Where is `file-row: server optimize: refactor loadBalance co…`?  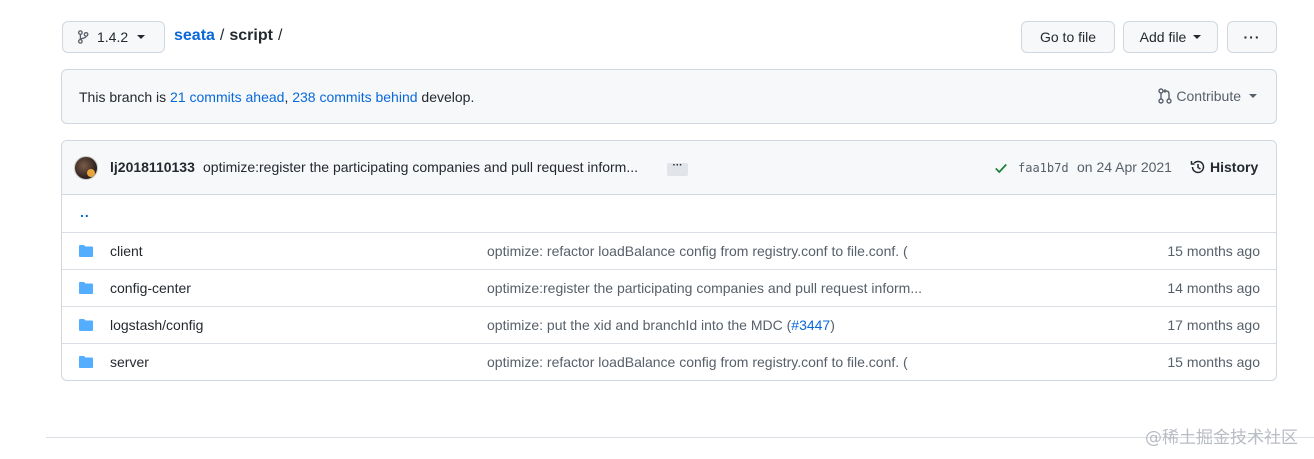
file-row: server optimize: refactor loadBalance co… is located at coordinates (669, 361).